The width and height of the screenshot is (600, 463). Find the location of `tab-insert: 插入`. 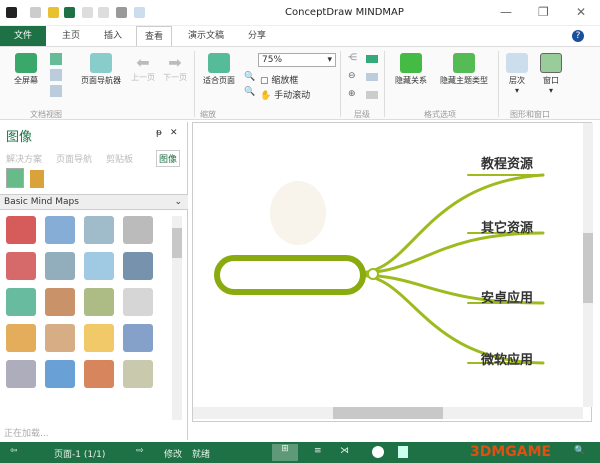

tab-insert: 插入 is located at coordinates (113, 36).